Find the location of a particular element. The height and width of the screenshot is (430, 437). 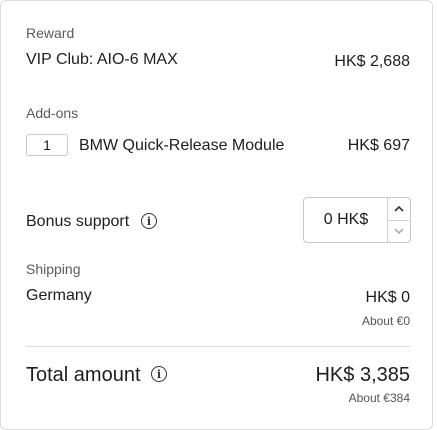

chevron-down-icon is located at coordinates (398, 230).